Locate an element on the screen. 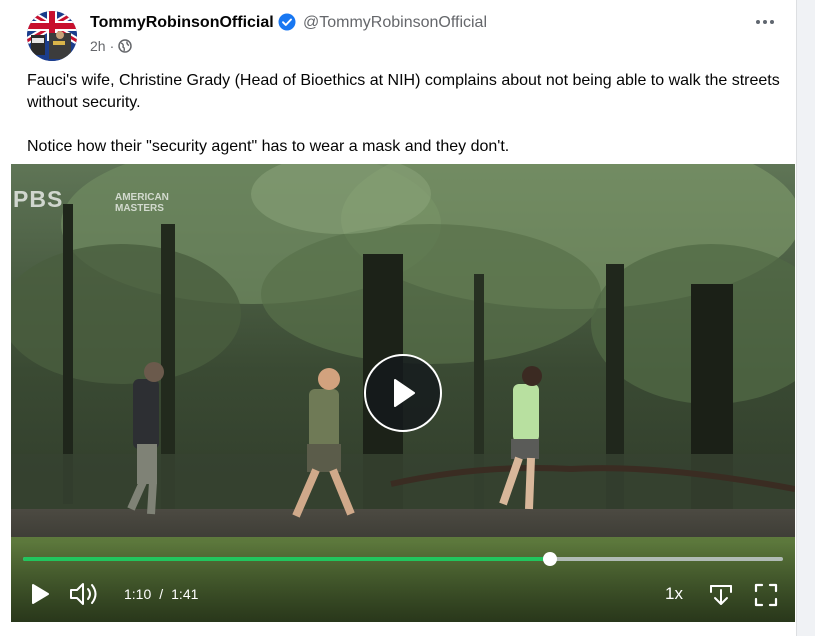 This screenshot has height=636, width=815. play-icon is located at coordinates (40, 594).